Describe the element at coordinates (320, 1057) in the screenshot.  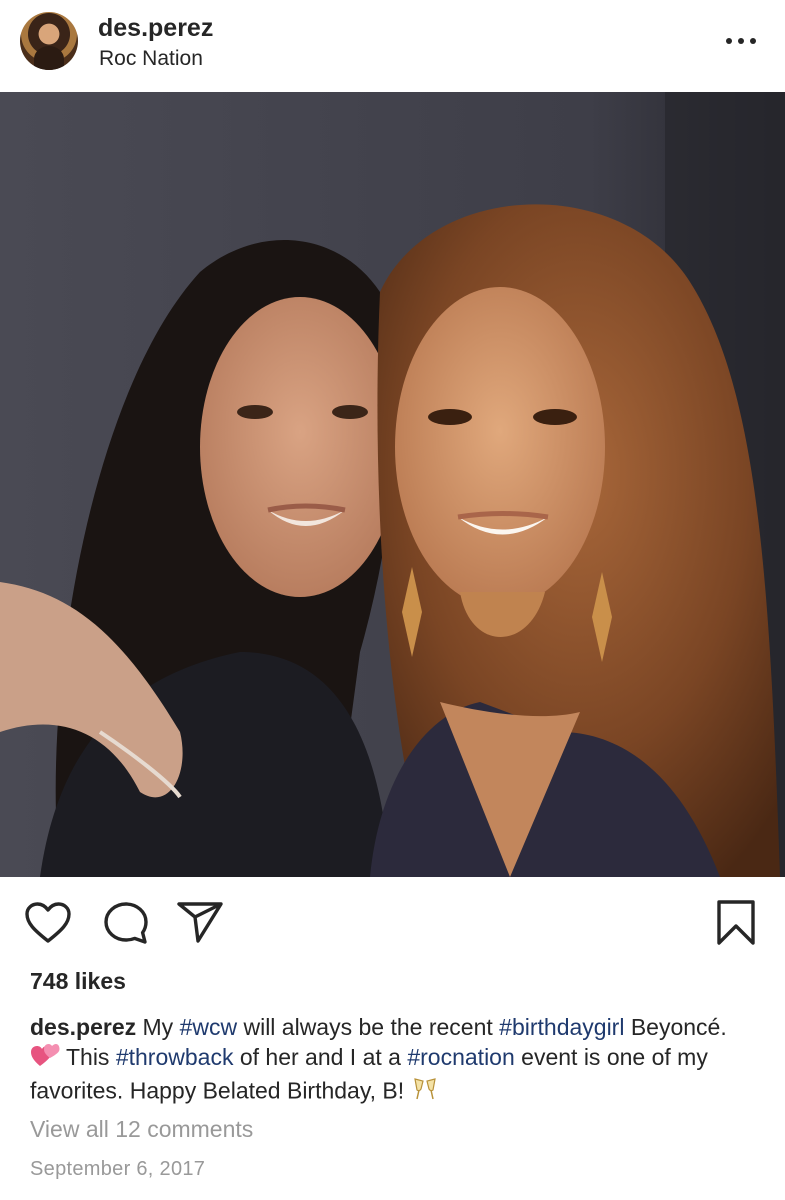
I see `caption-text: of her and I at a` at that location.